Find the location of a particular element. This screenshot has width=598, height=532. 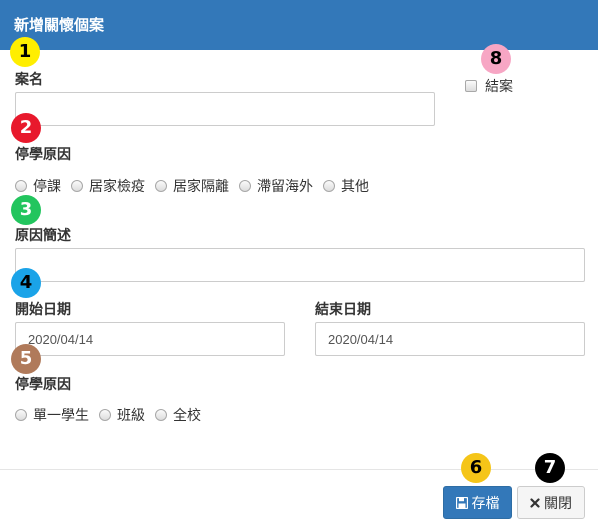

radio-label: 單一學生 is located at coordinates (61, 415).